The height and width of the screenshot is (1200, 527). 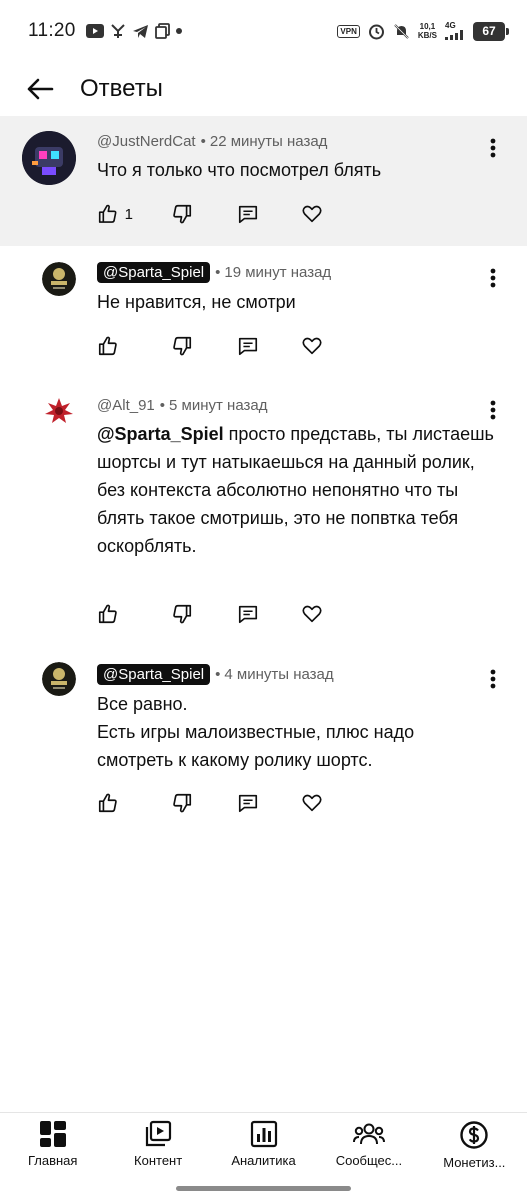 What do you see at coordinates (162, 31) in the screenshot?
I see `copy-notification-icon` at bounding box center [162, 31].